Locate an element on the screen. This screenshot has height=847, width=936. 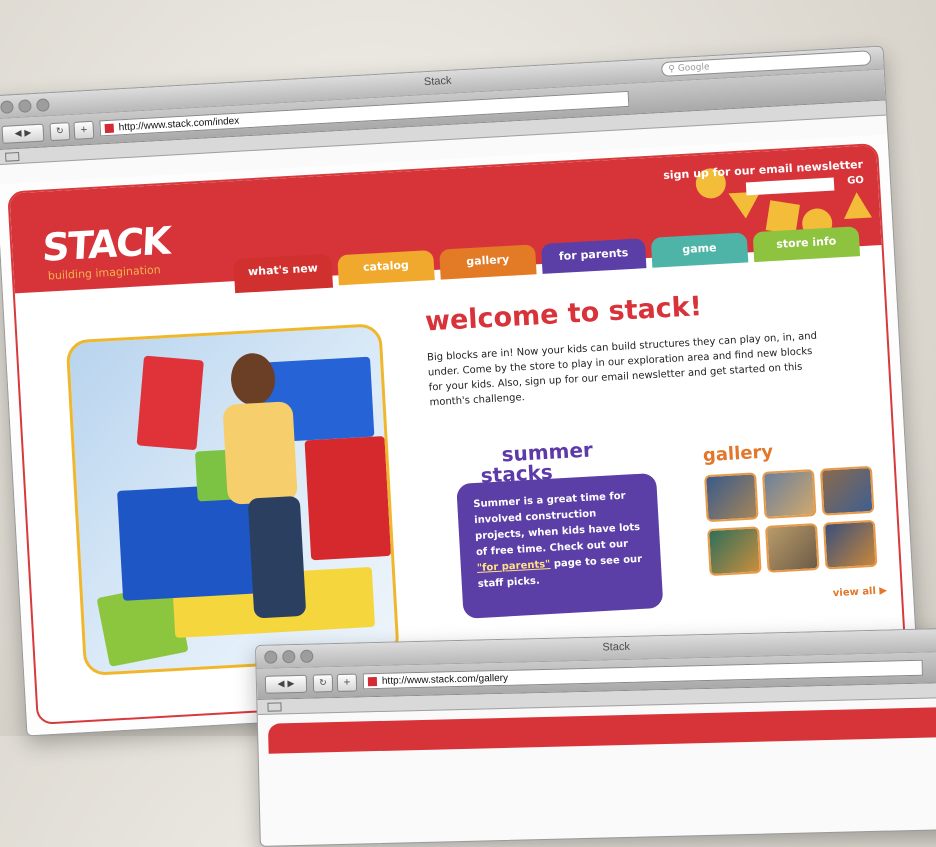
plus-icon: + is located at coordinates (83, 130).